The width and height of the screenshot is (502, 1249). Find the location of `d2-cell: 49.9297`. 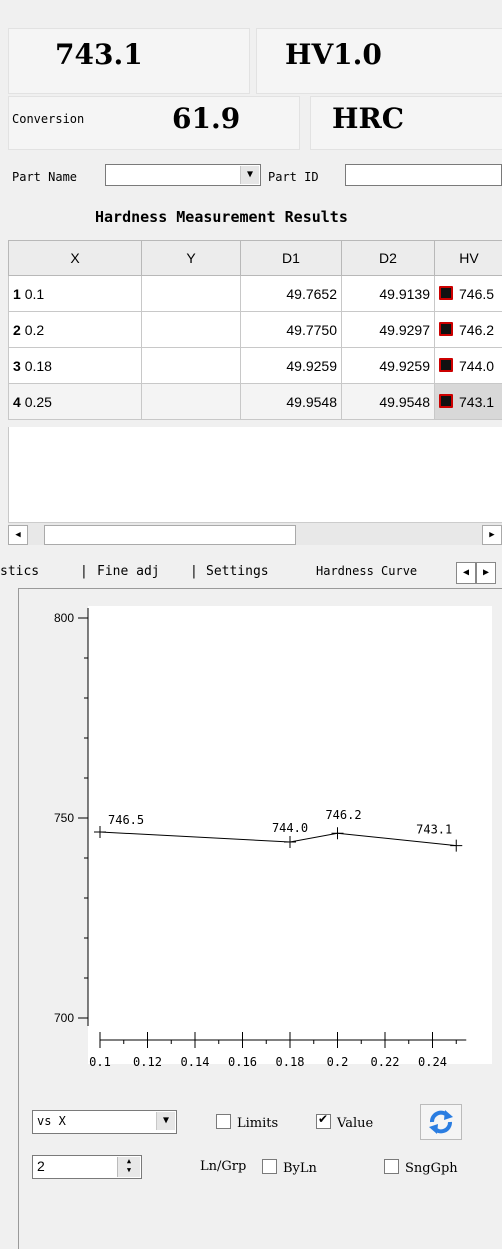

d2-cell: 49.9297 is located at coordinates (388, 330).